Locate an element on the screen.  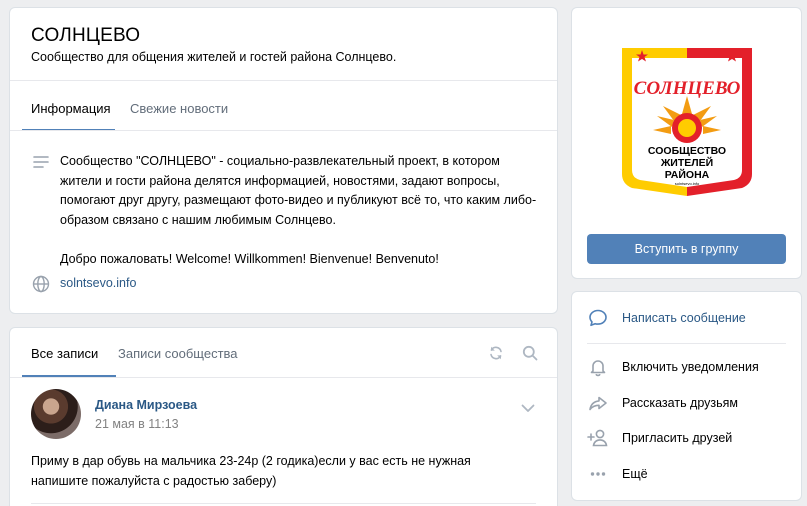
refresh-icon is located at coordinates (496, 354).